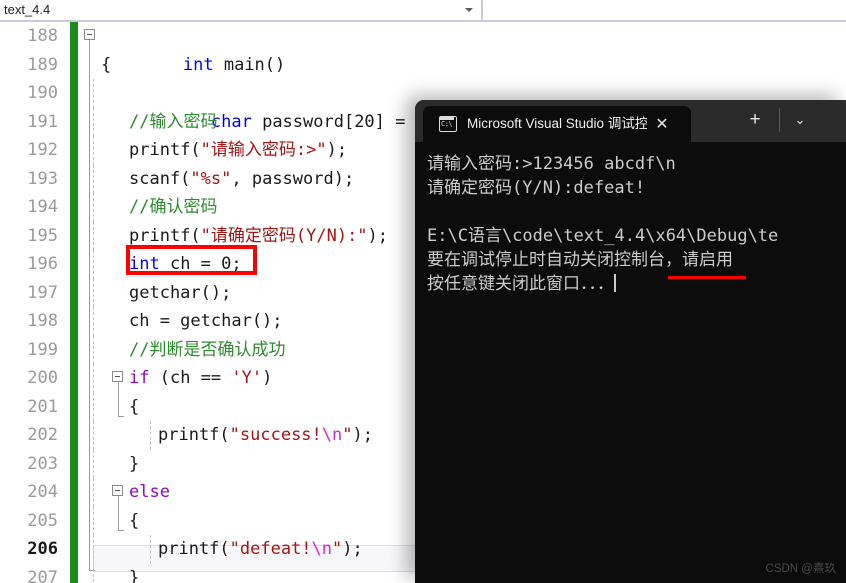  What do you see at coordinates (275, 435) in the screenshot?
I see `code-token-string: "success!` at bounding box center [275, 435].